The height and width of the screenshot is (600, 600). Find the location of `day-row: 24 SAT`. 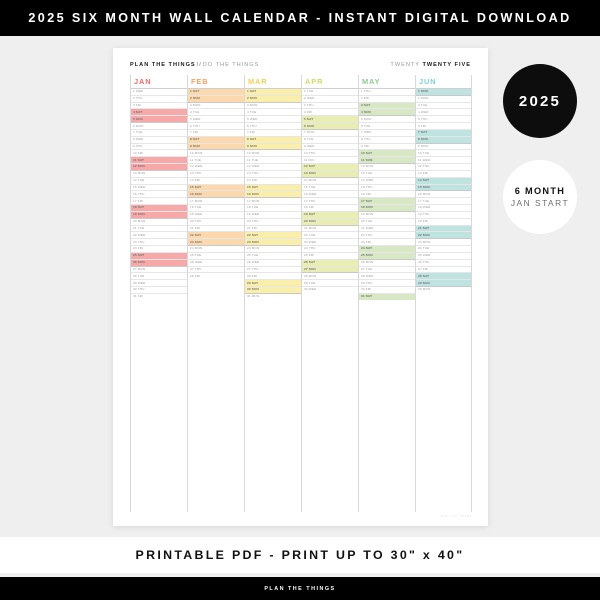

day-row: 24 SAT is located at coordinates (387, 248).